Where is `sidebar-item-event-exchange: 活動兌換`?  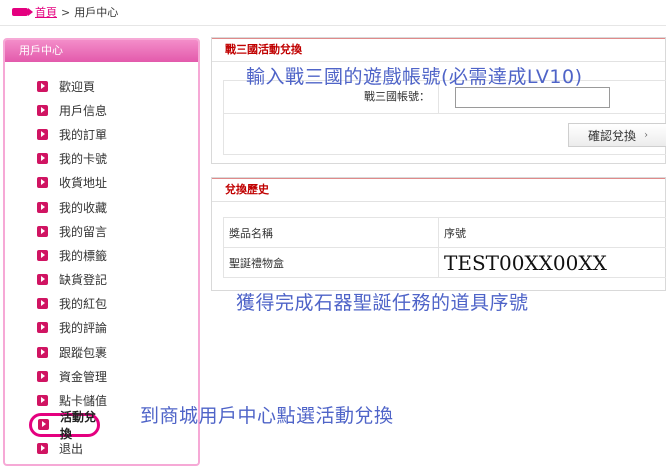
sidebar-item-event-exchange: 活動兌換 is located at coordinates (64, 425).